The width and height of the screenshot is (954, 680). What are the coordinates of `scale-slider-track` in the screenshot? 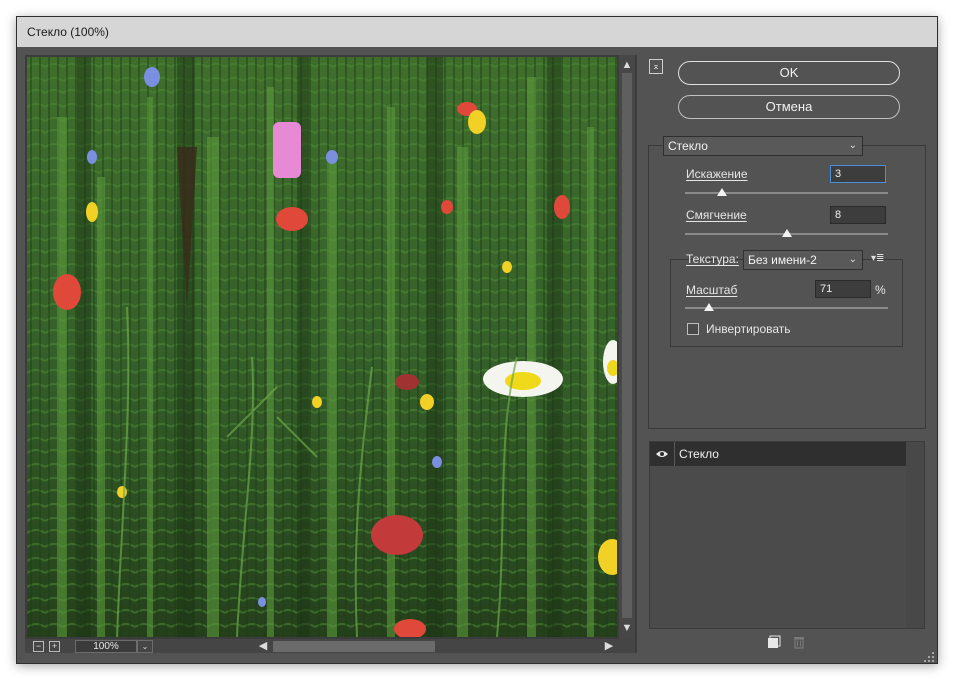 It's located at (786, 308).